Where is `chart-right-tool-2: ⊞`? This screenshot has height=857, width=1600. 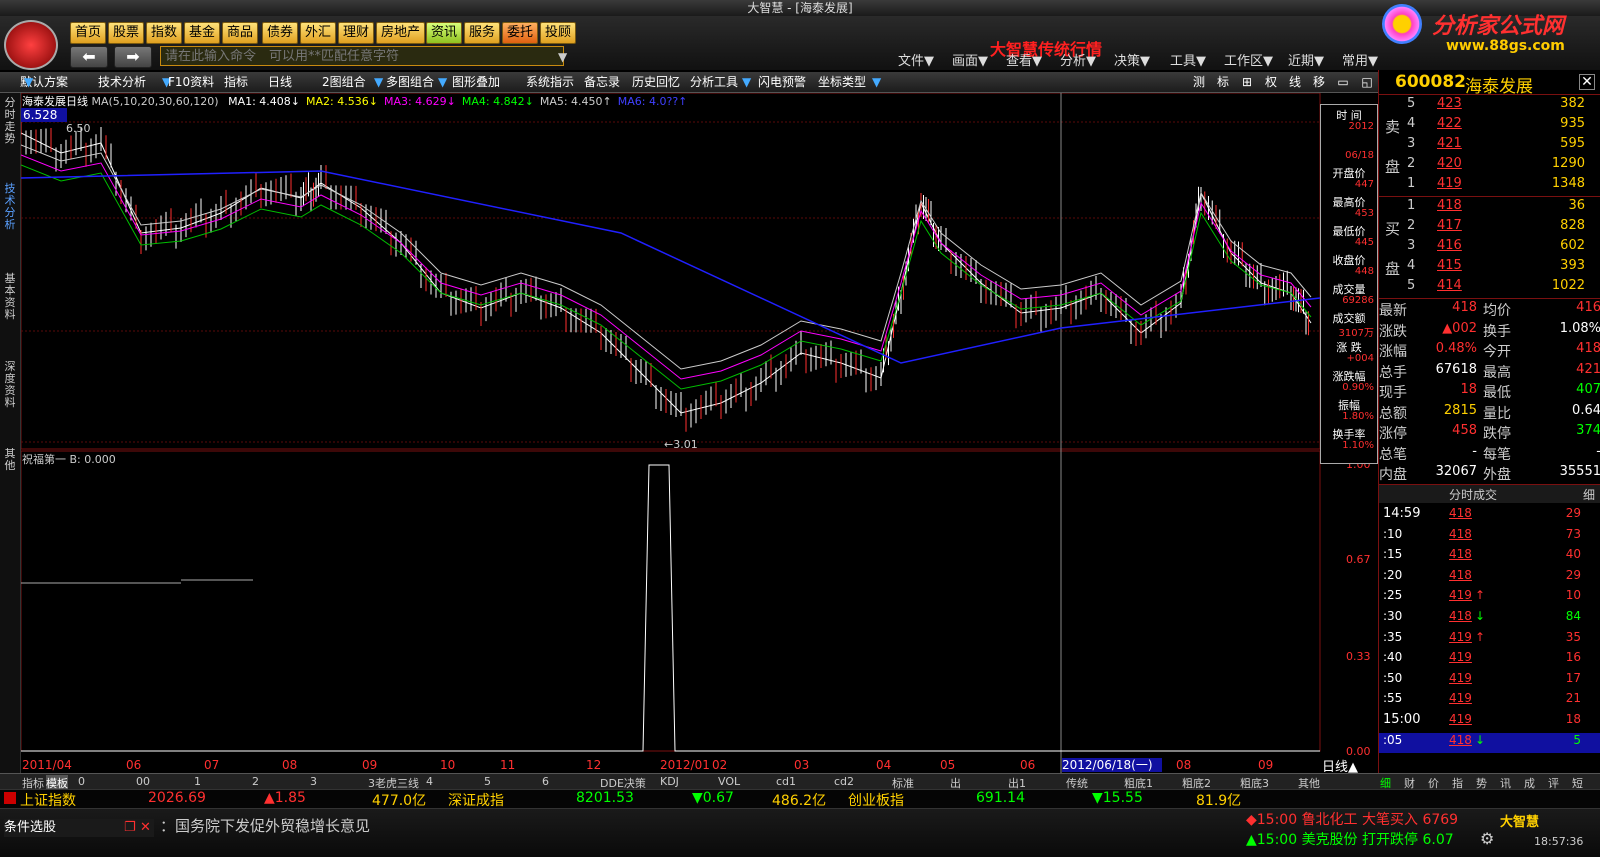 chart-right-tool-2: ⊞ is located at coordinates (1247, 82).